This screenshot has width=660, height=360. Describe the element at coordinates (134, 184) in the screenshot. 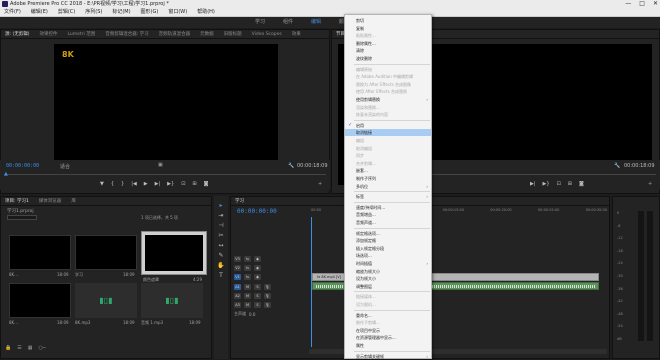

I see `step-back-icon: |◀` at that location.